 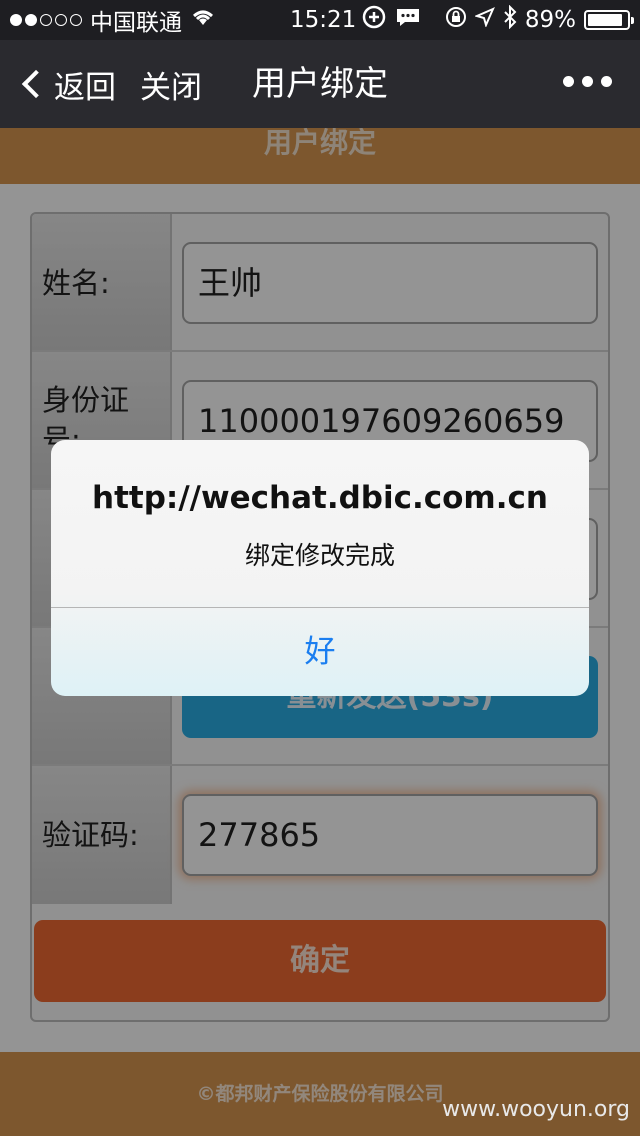 I want to click on clock: 15:21, so click(x=323, y=20).